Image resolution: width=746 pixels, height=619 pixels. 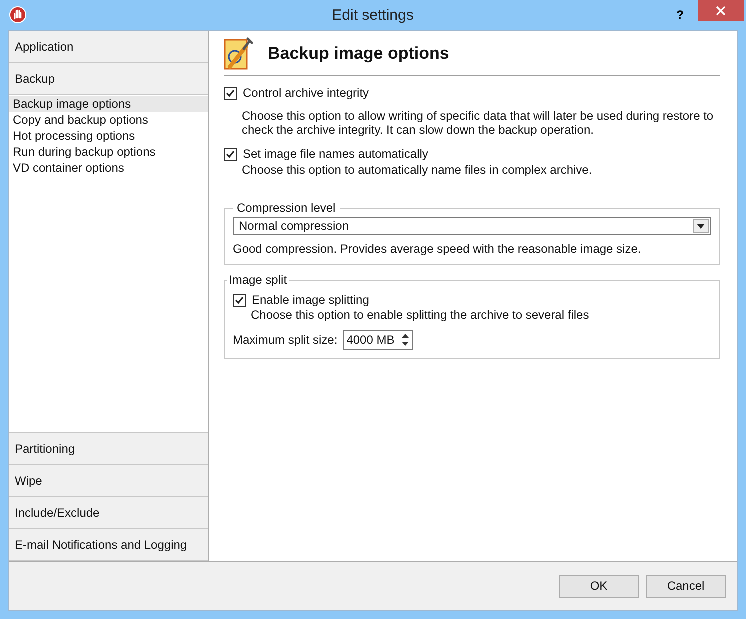 What do you see at coordinates (18, 15) in the screenshot?
I see `hand-icon` at bounding box center [18, 15].